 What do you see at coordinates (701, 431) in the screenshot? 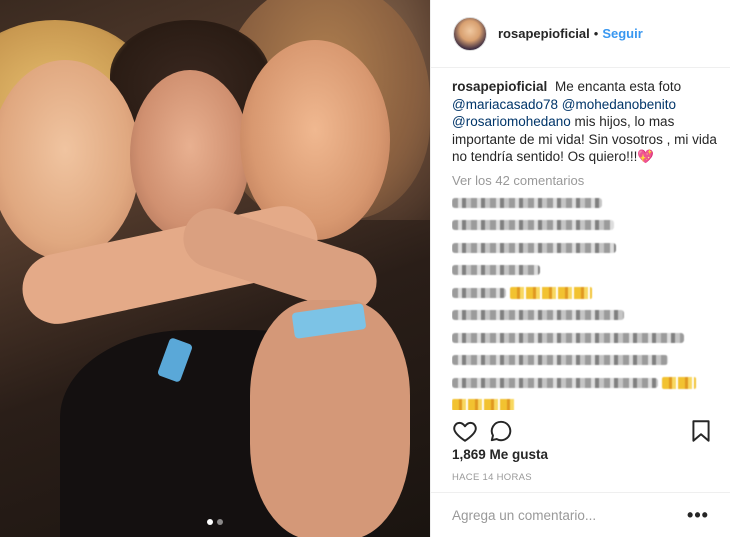
I see `bookmark-icon` at bounding box center [701, 431].